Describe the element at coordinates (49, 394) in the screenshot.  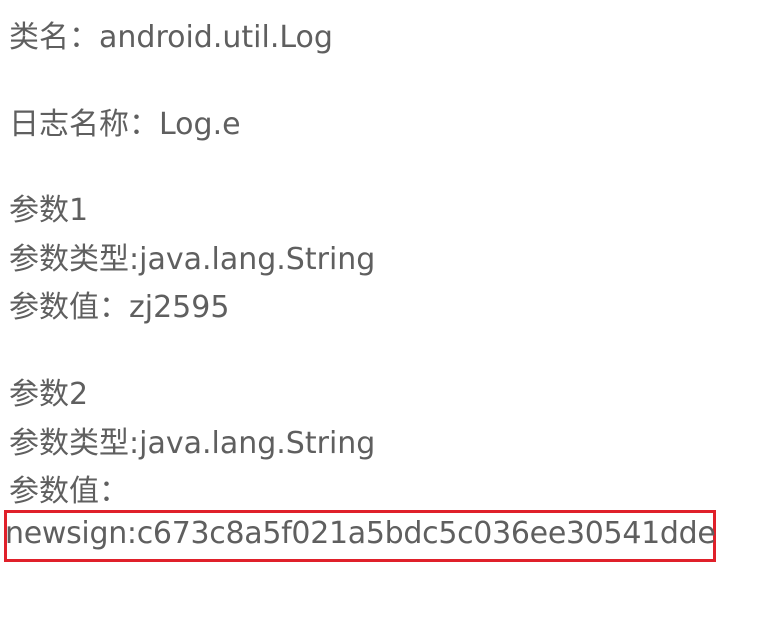
I see `param2-title: 参数2` at that location.